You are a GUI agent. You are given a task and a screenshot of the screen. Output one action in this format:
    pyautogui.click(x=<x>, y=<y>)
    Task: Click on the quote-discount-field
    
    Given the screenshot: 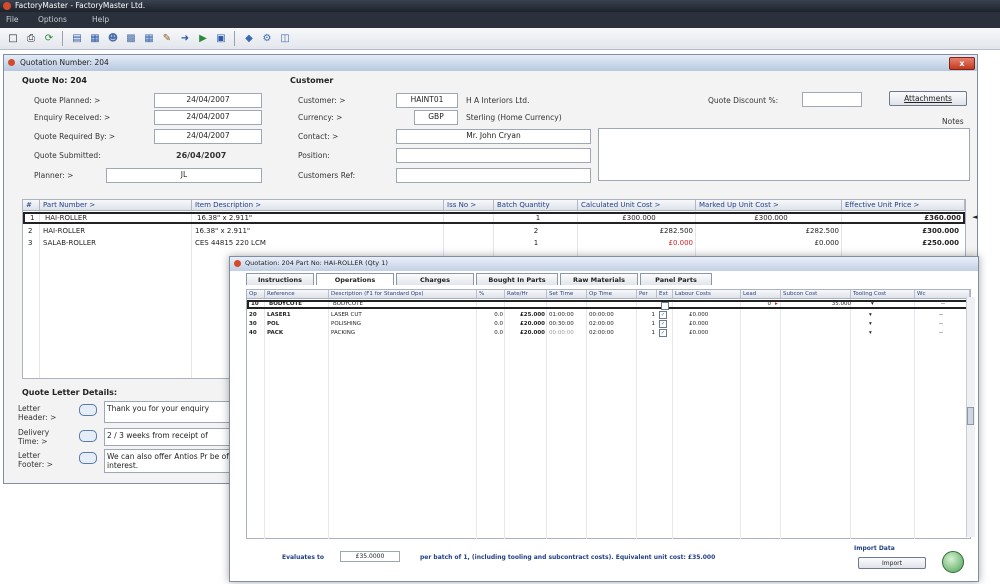 What is the action you would take?
    pyautogui.click(x=832, y=99)
    